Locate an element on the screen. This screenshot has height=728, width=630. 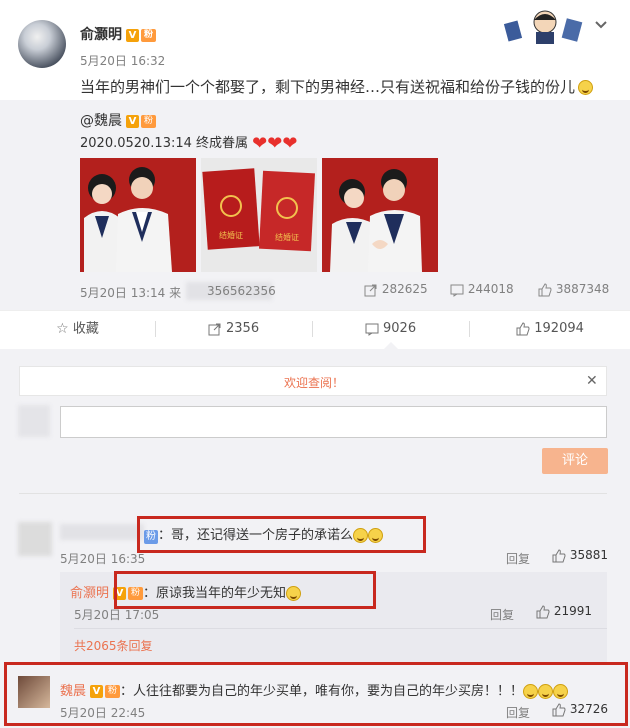
like-button: 192094 is located at coordinates (550, 329).